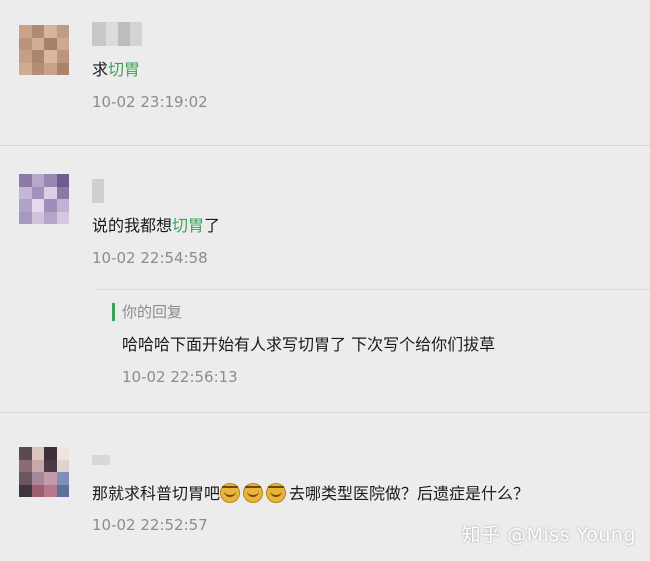 This screenshot has width=650, height=561. Describe the element at coordinates (150, 525) in the screenshot. I see `comment-time: 10-02 22:52:57` at that location.